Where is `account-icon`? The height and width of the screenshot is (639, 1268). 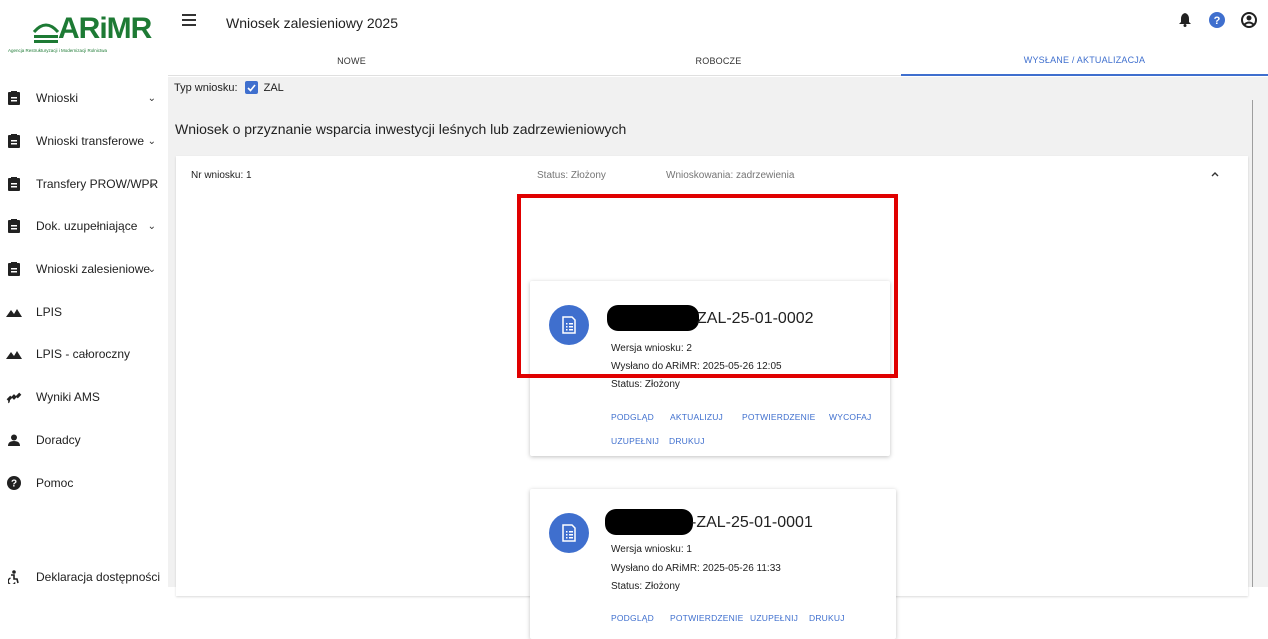 account-icon is located at coordinates (1249, 20).